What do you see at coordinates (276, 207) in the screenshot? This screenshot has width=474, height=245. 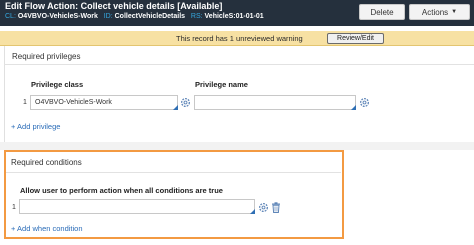 I see `trash-icon` at bounding box center [276, 207].